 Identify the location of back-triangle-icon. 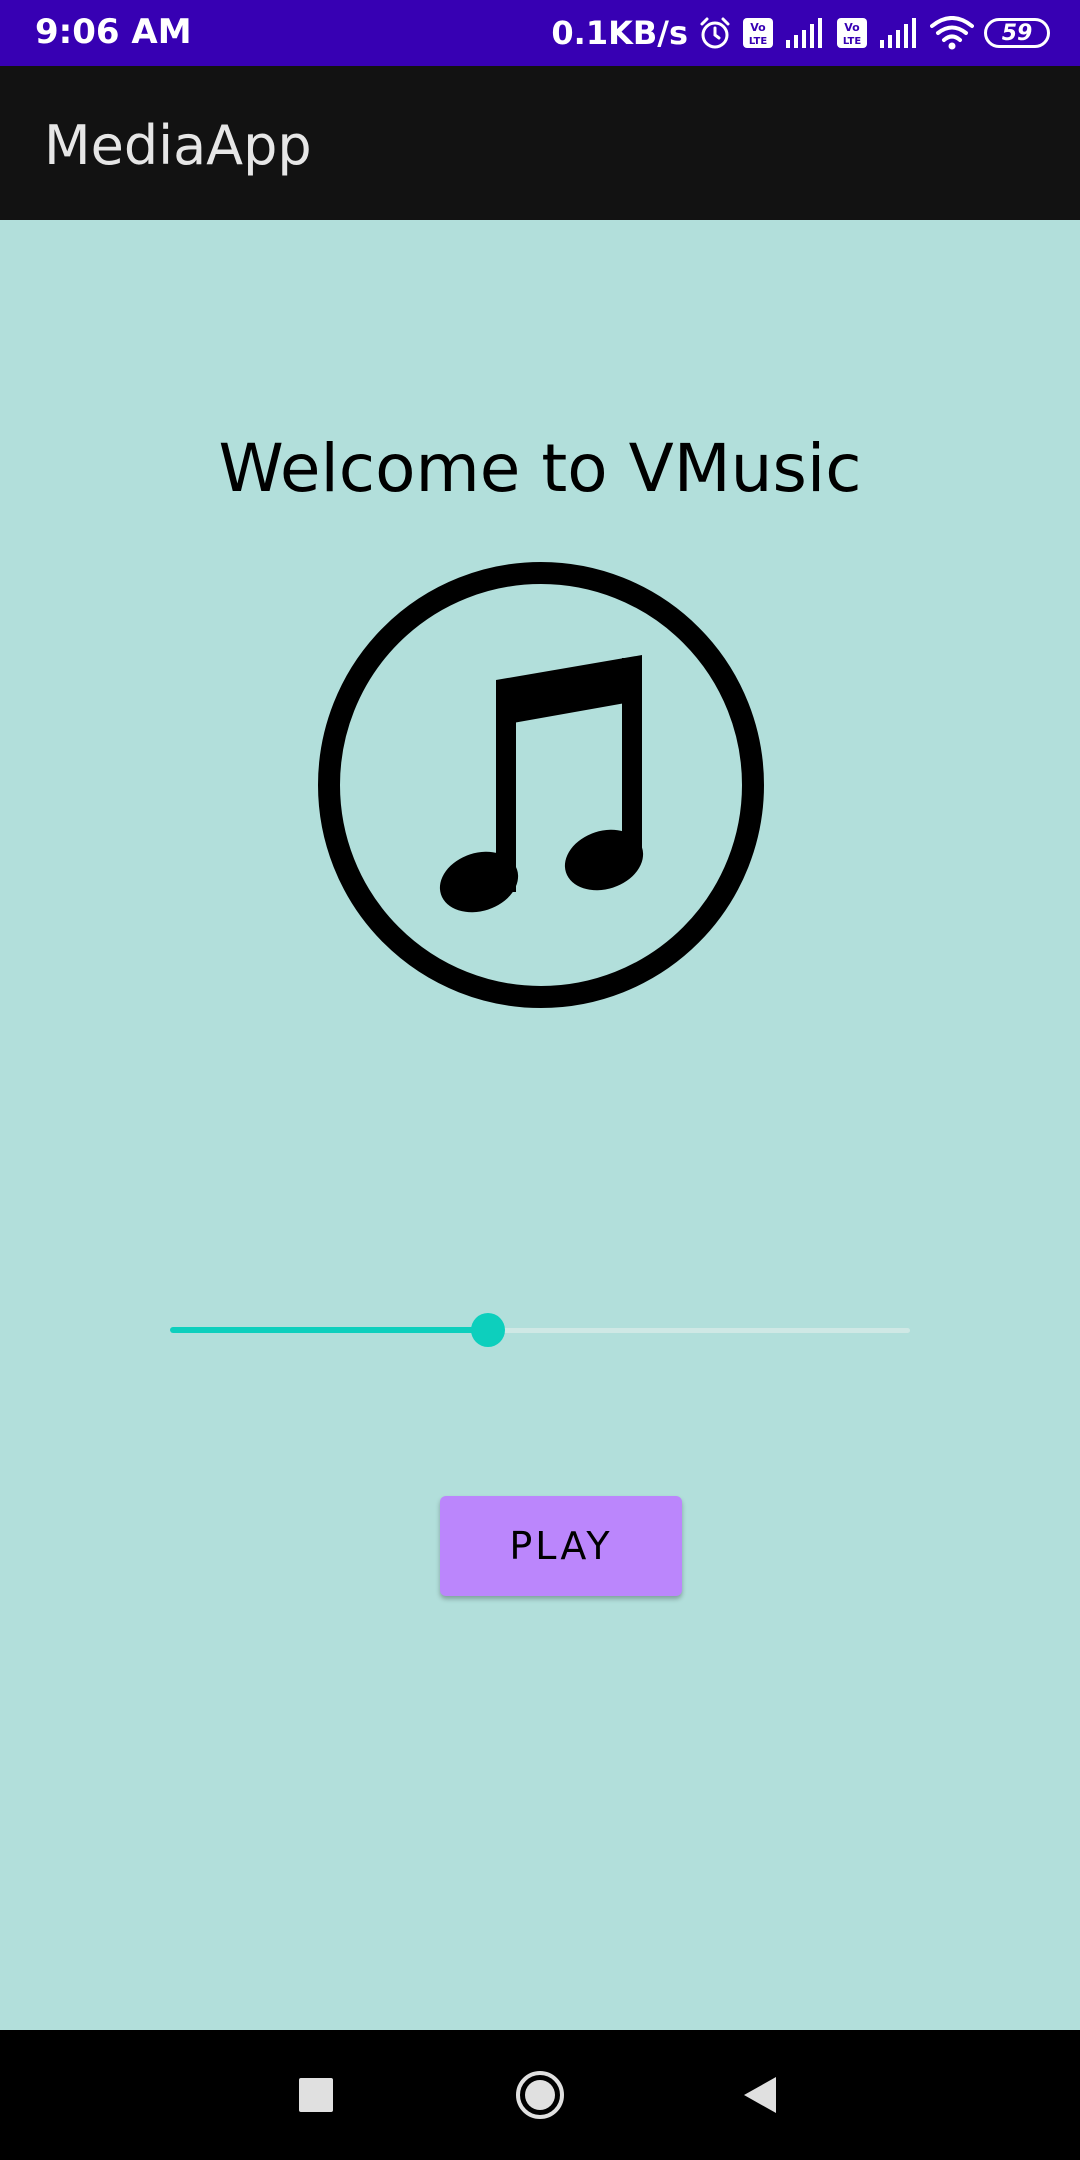
(760, 2095).